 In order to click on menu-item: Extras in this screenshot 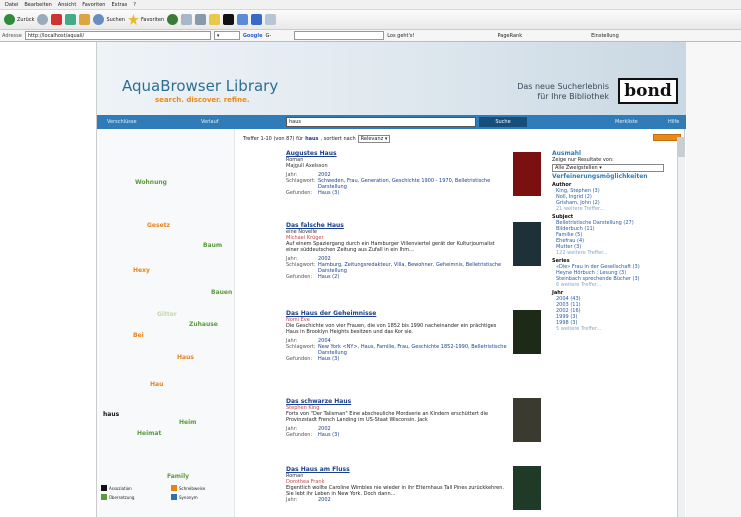, I will do `click(119, 5)`.